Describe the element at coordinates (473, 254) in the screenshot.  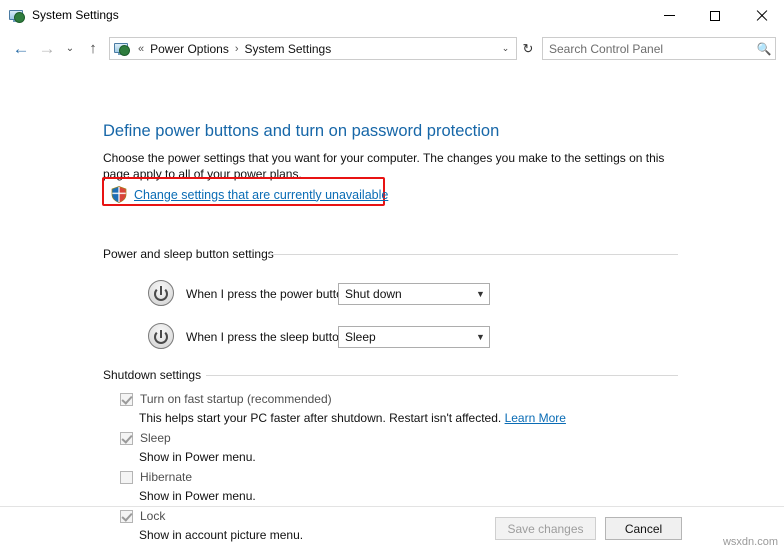
I see `power-sleep-section-rule` at that location.